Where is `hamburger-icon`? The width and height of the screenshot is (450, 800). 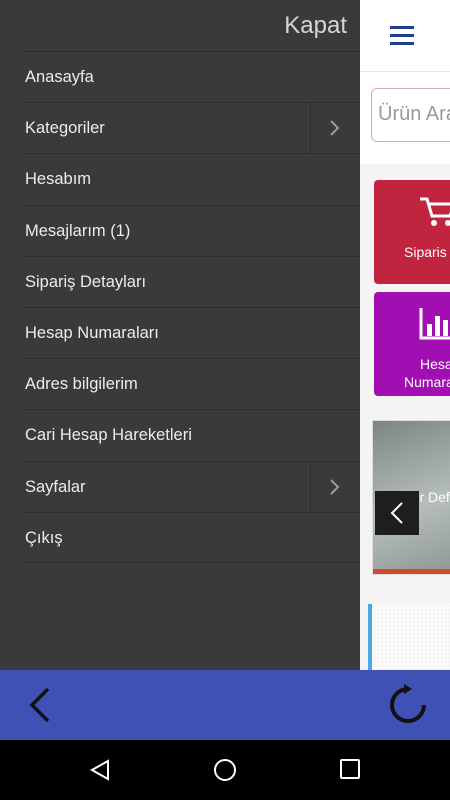 hamburger-icon is located at coordinates (402, 36).